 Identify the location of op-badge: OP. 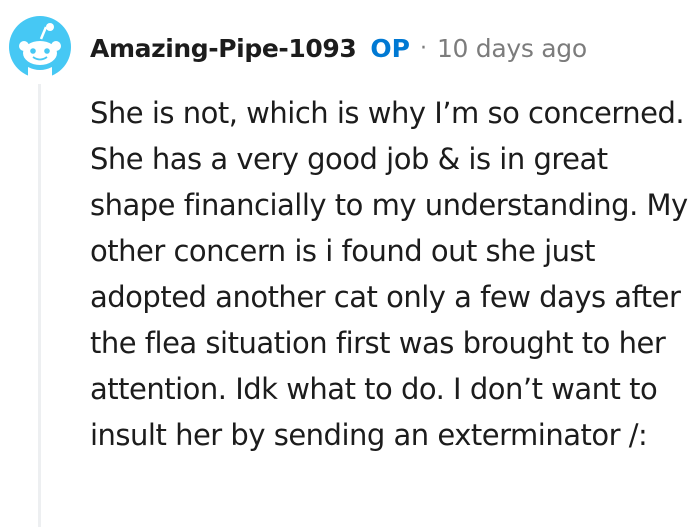
(390, 48).